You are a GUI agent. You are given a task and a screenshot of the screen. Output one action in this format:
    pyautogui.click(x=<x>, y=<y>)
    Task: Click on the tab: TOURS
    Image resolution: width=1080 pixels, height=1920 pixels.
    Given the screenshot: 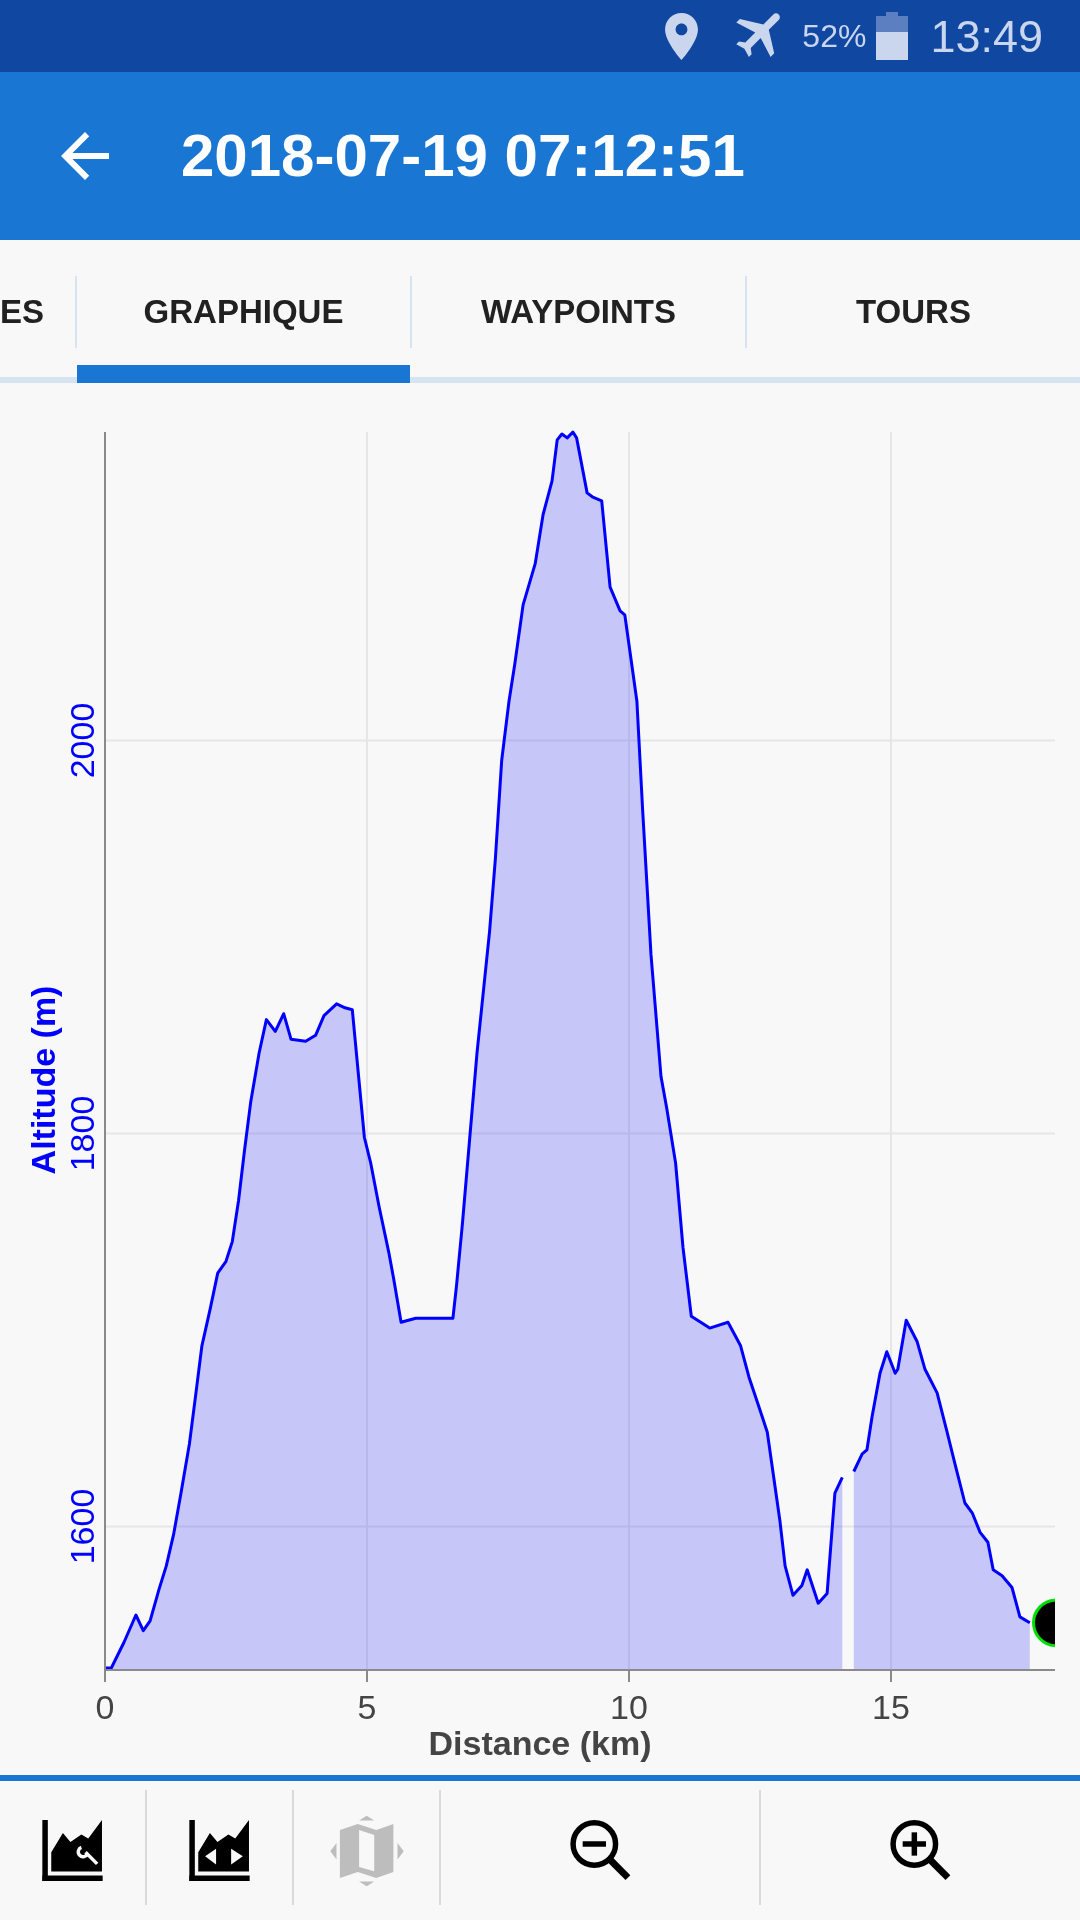 What is the action you would take?
    pyautogui.click(x=913, y=311)
    